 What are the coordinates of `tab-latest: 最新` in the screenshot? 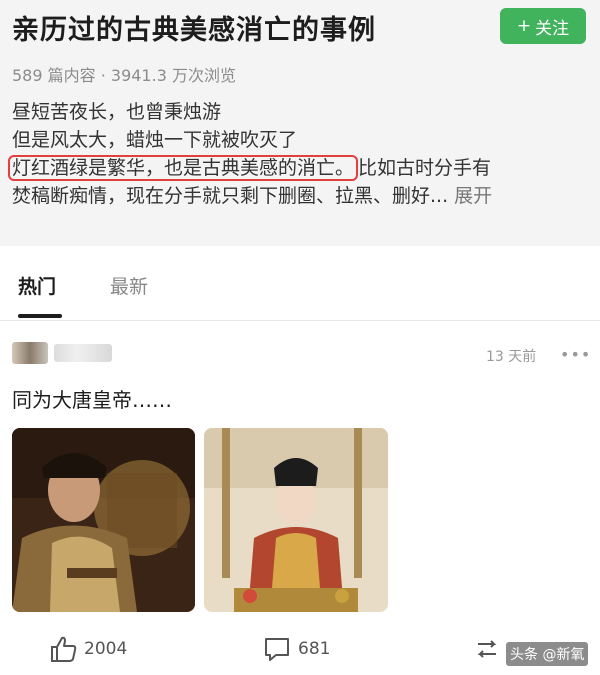 It's located at (129, 285).